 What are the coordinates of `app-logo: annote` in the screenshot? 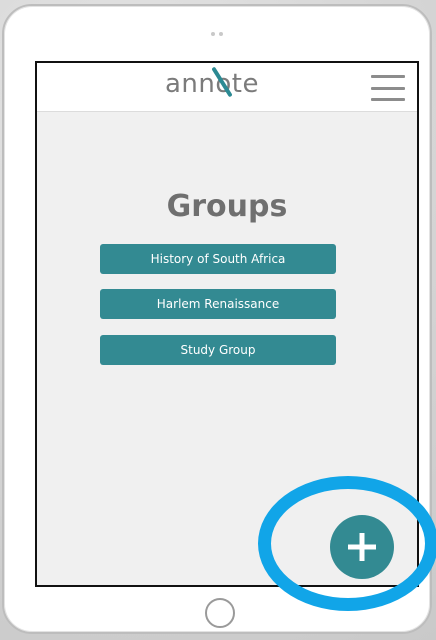 It's located at (212, 82).